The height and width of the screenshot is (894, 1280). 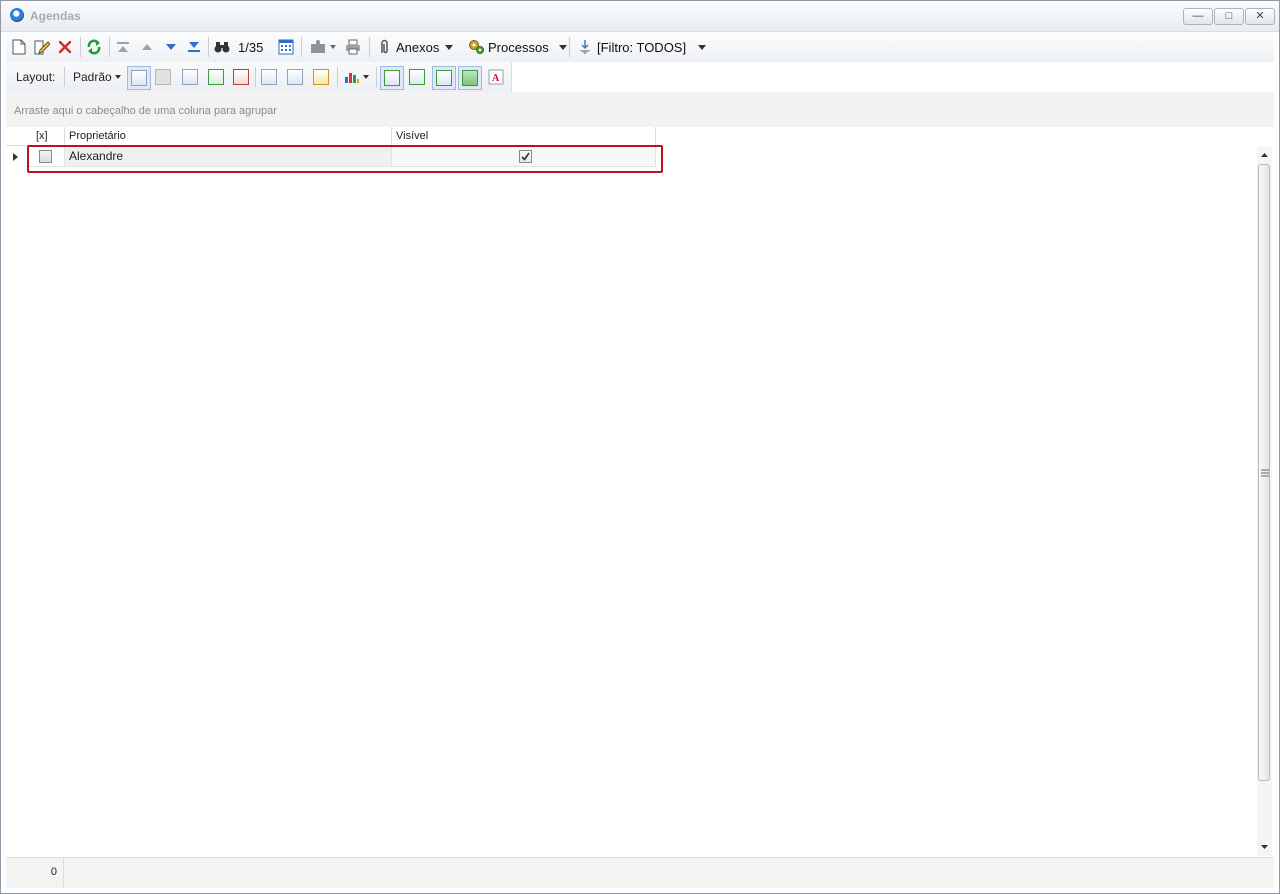 I want to click on grid-lines-icon, so click(x=392, y=78).